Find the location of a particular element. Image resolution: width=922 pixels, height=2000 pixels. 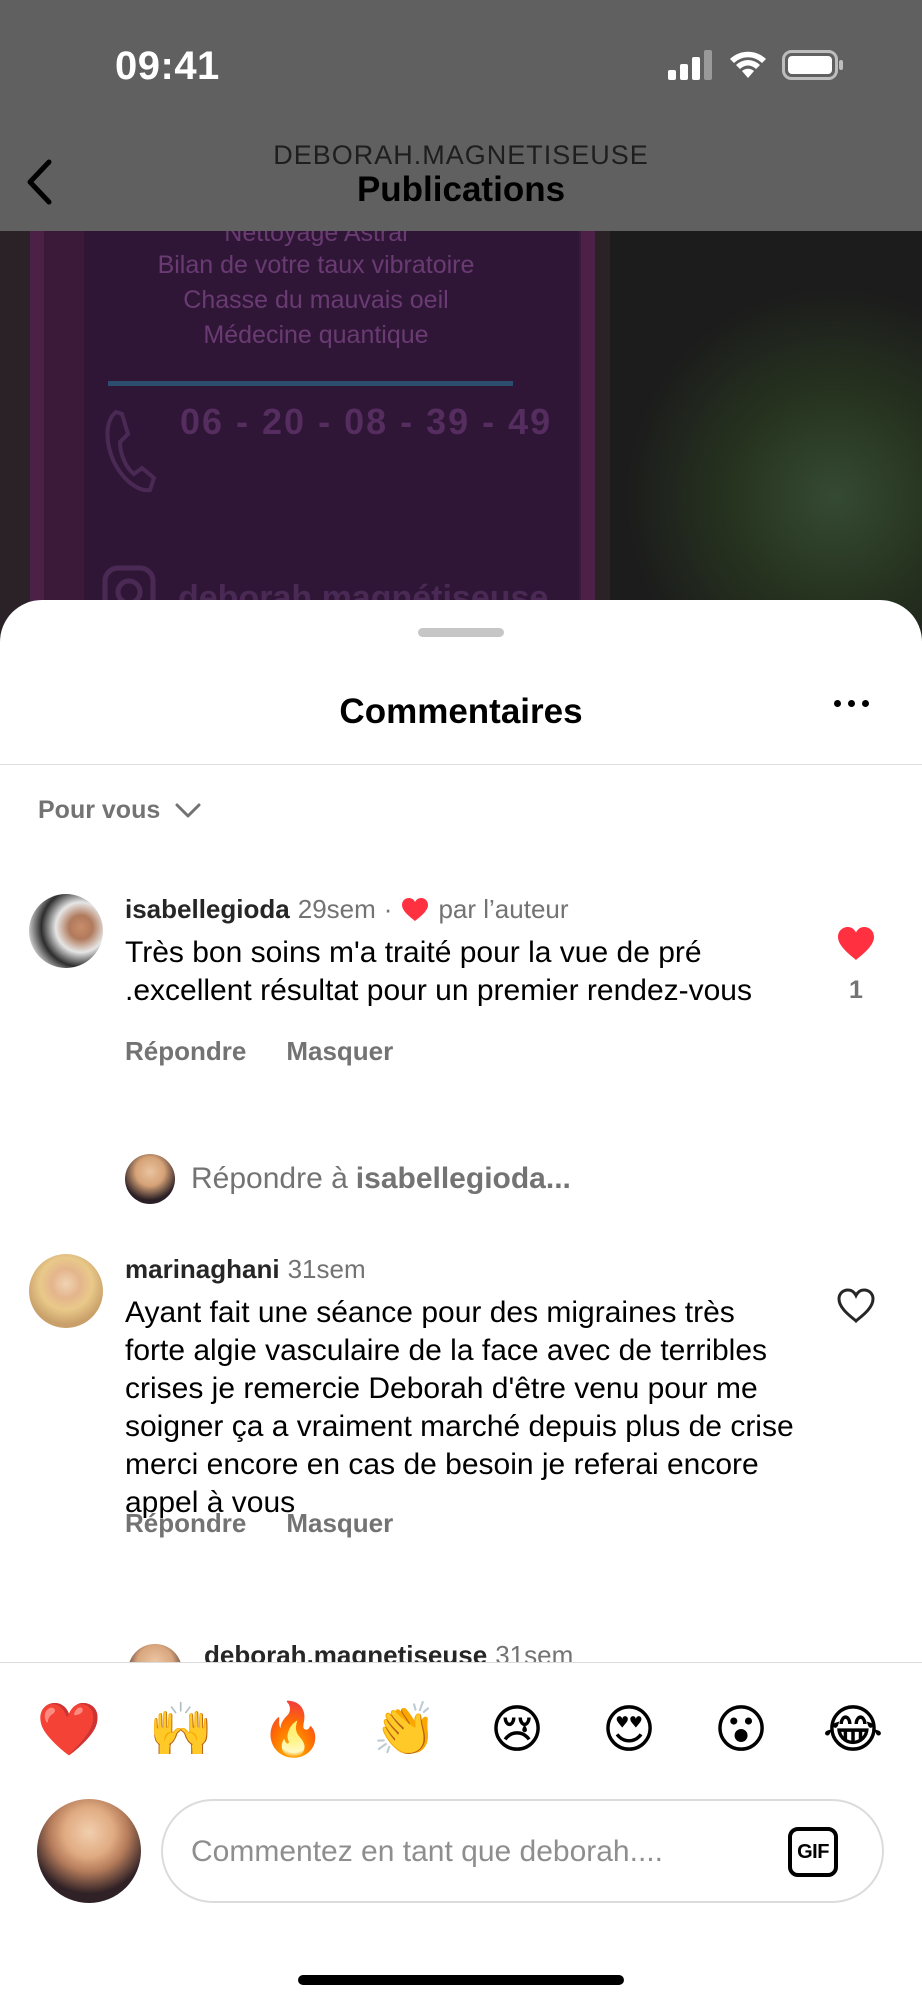

comment-username: marinaghani is located at coordinates (202, 1269).